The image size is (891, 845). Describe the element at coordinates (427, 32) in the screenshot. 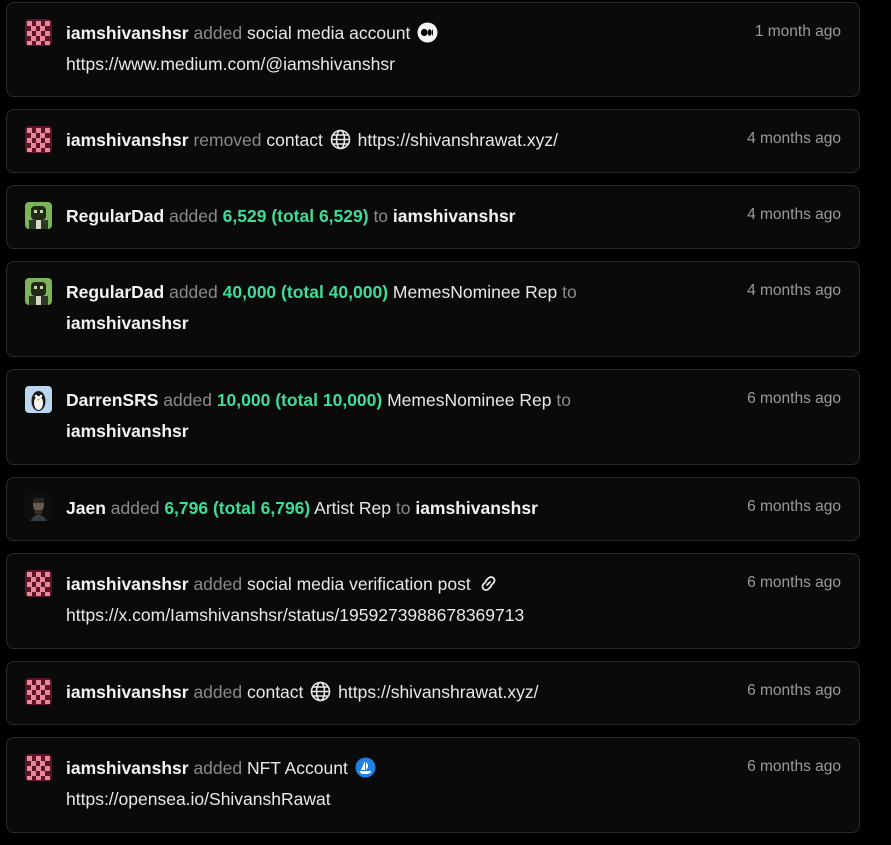

I see `medium-icon` at that location.